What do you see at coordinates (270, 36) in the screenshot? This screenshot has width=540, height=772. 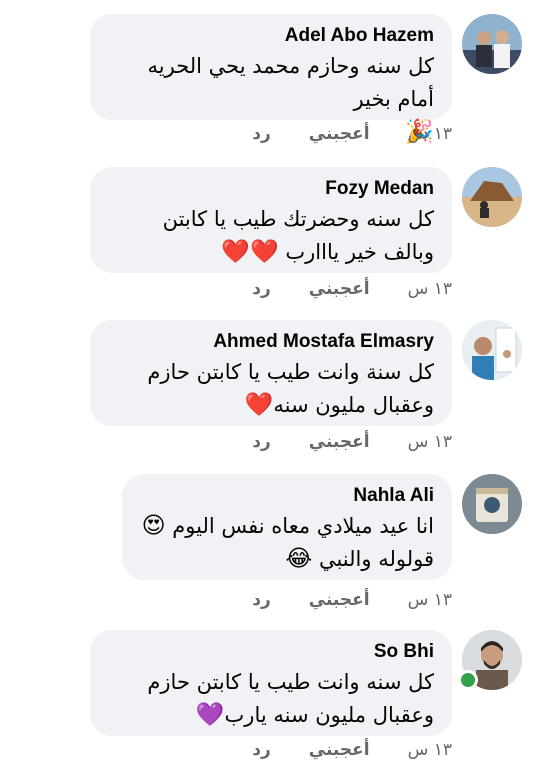 I see `author-name: Adel Abo Hazem` at bounding box center [270, 36].